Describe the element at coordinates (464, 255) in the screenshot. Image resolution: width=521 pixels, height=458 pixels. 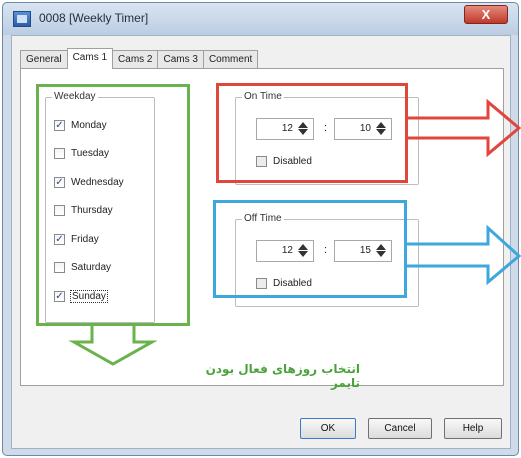
I see `blue-right-arrow-icon` at that location.